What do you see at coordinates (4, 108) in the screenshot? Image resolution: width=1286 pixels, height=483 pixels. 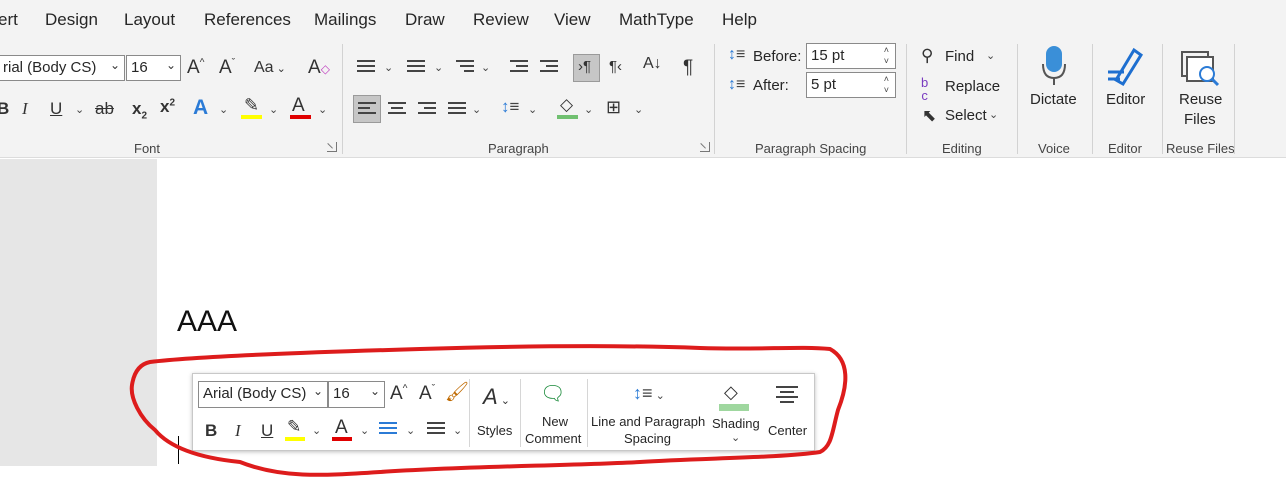 I see `bold-icon: B` at bounding box center [4, 108].